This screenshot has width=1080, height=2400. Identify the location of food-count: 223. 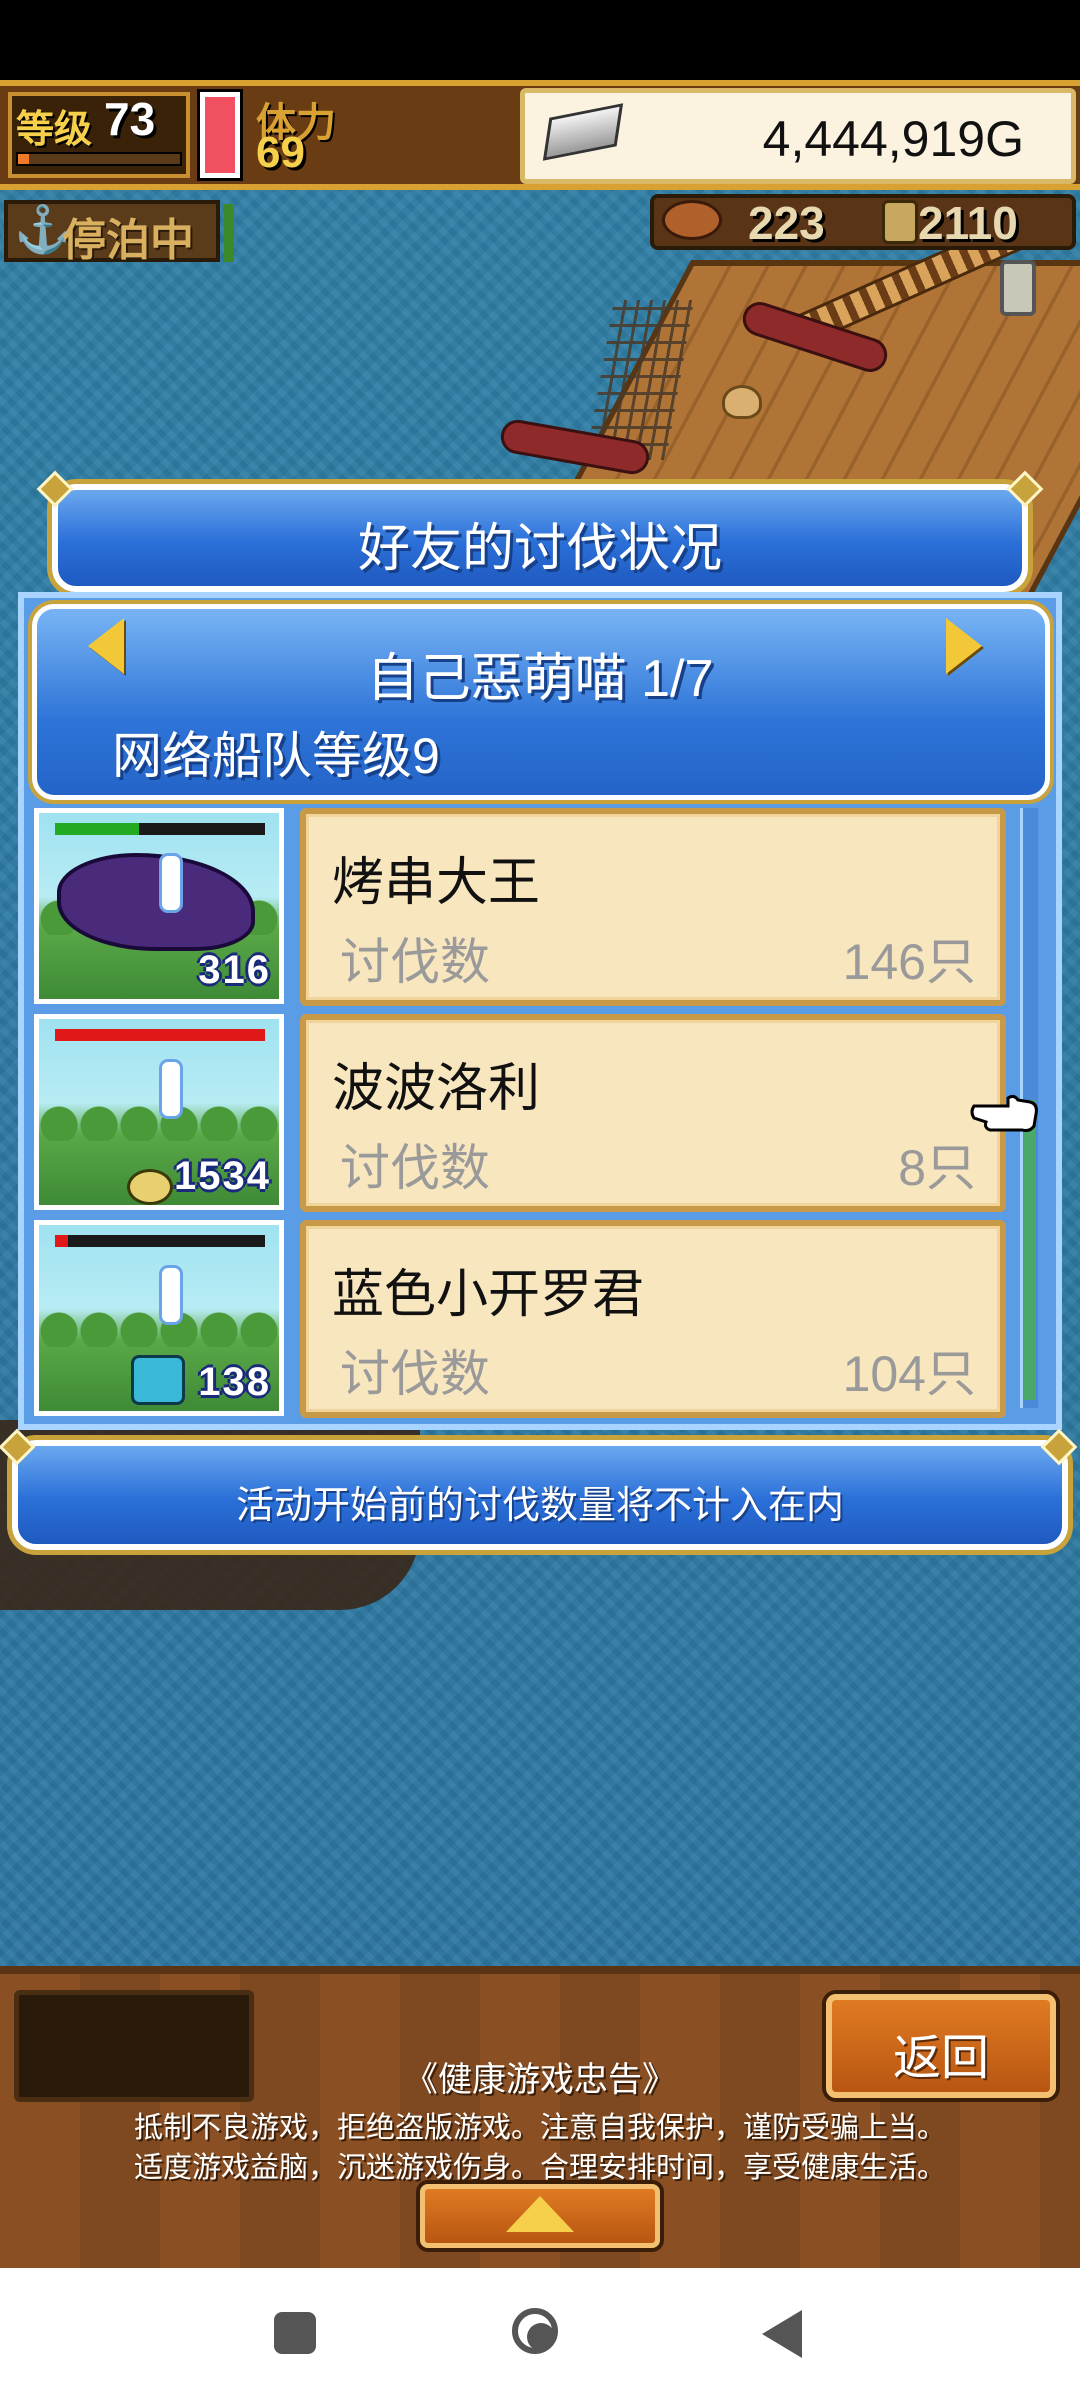
(786, 223).